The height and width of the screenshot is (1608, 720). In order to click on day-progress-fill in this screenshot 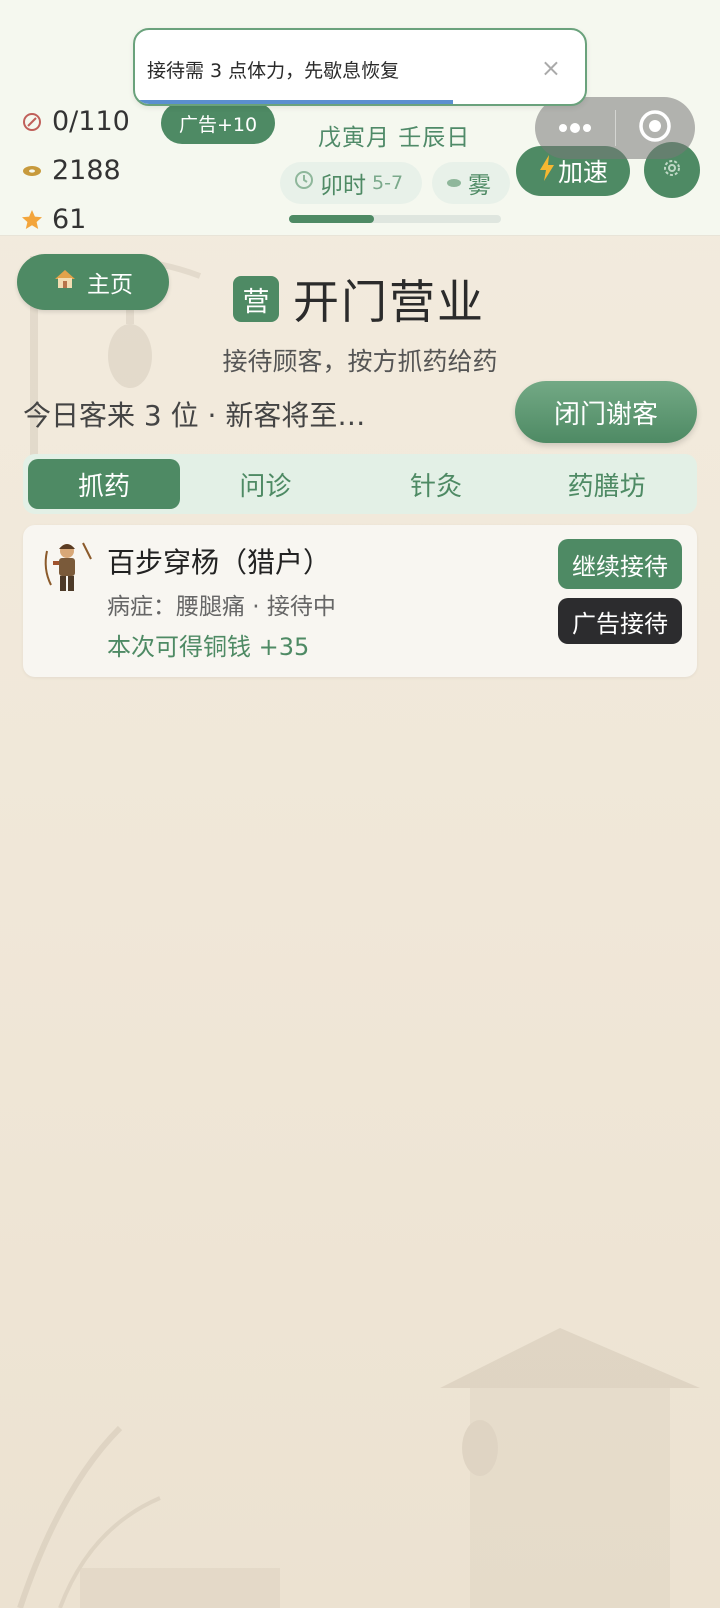, I will do `click(331, 219)`.